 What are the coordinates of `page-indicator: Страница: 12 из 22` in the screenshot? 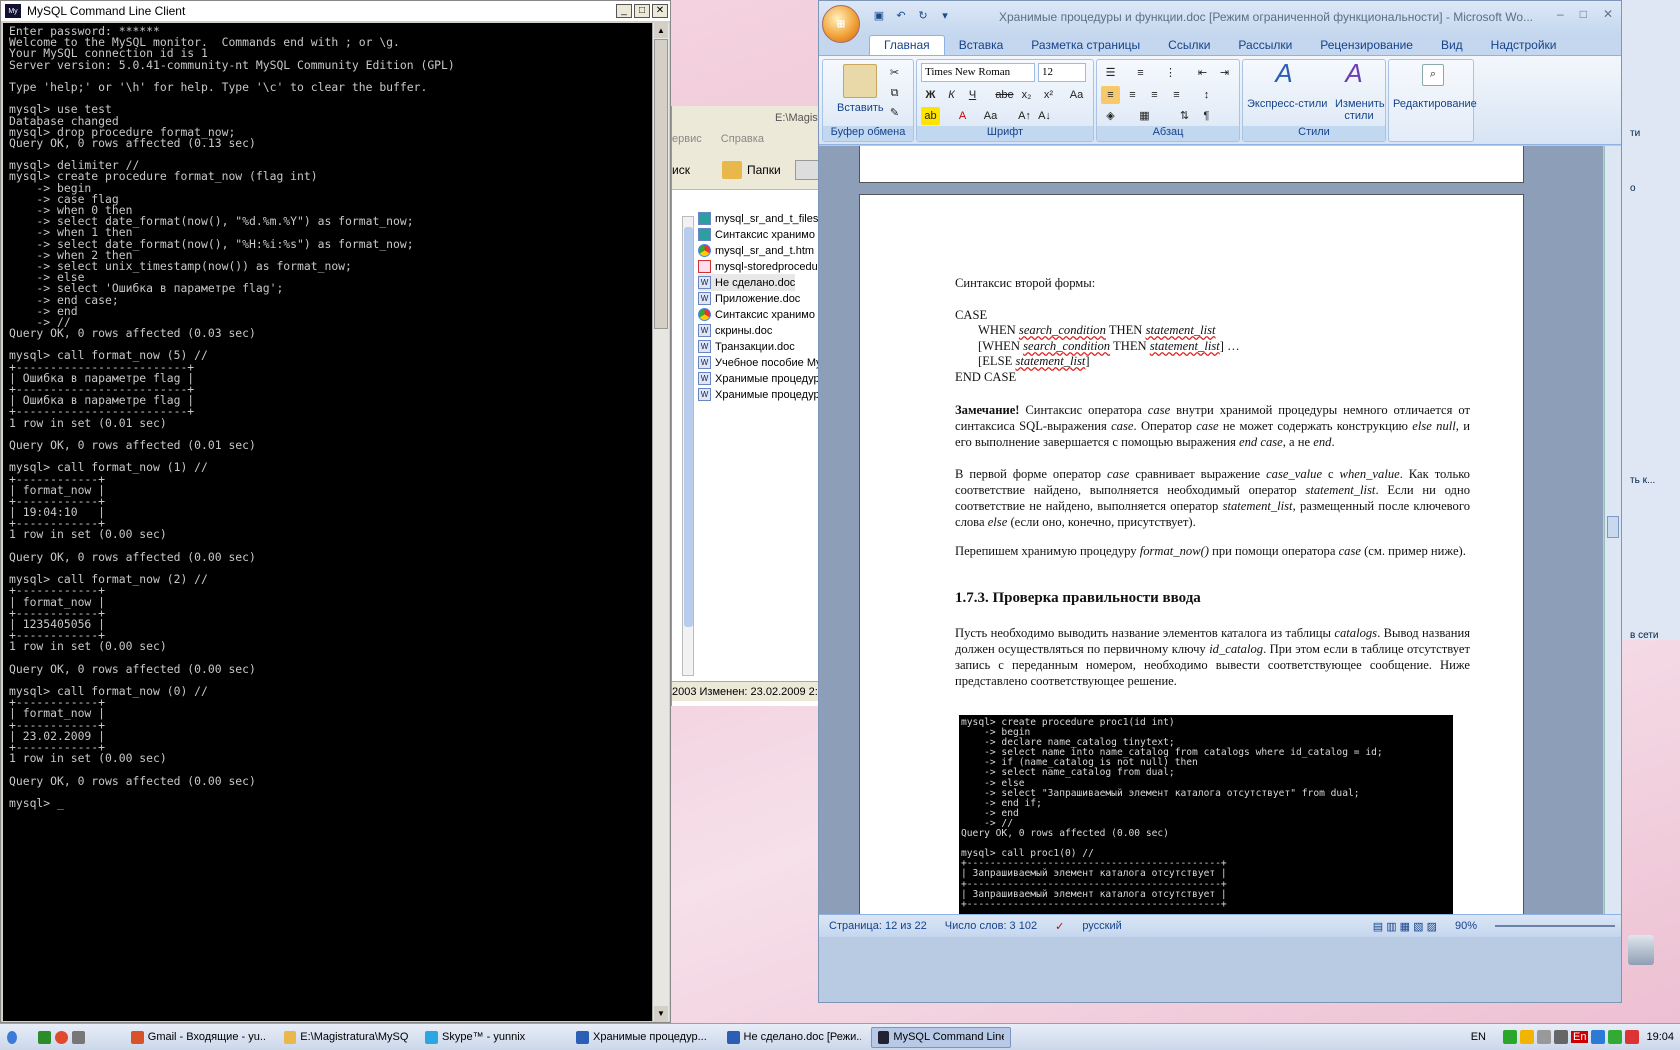 It's located at (878, 926).